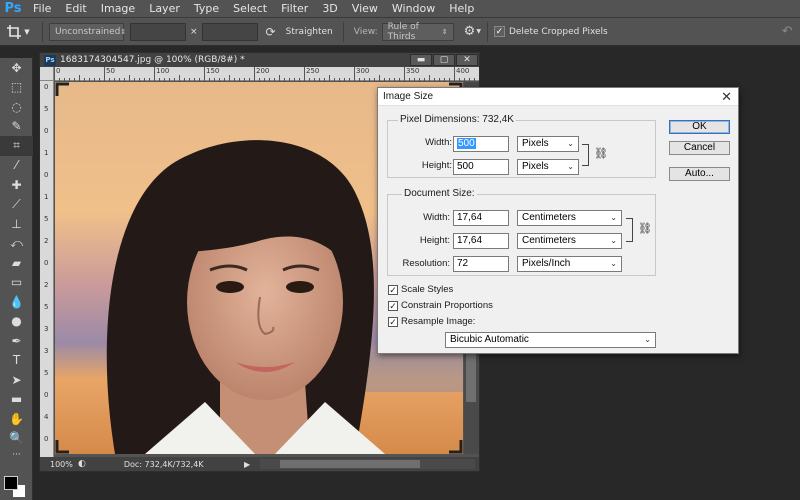  I want to click on horizontal-ruler: 0 50 100 150 200 250 300 350 400, so click(266, 74).